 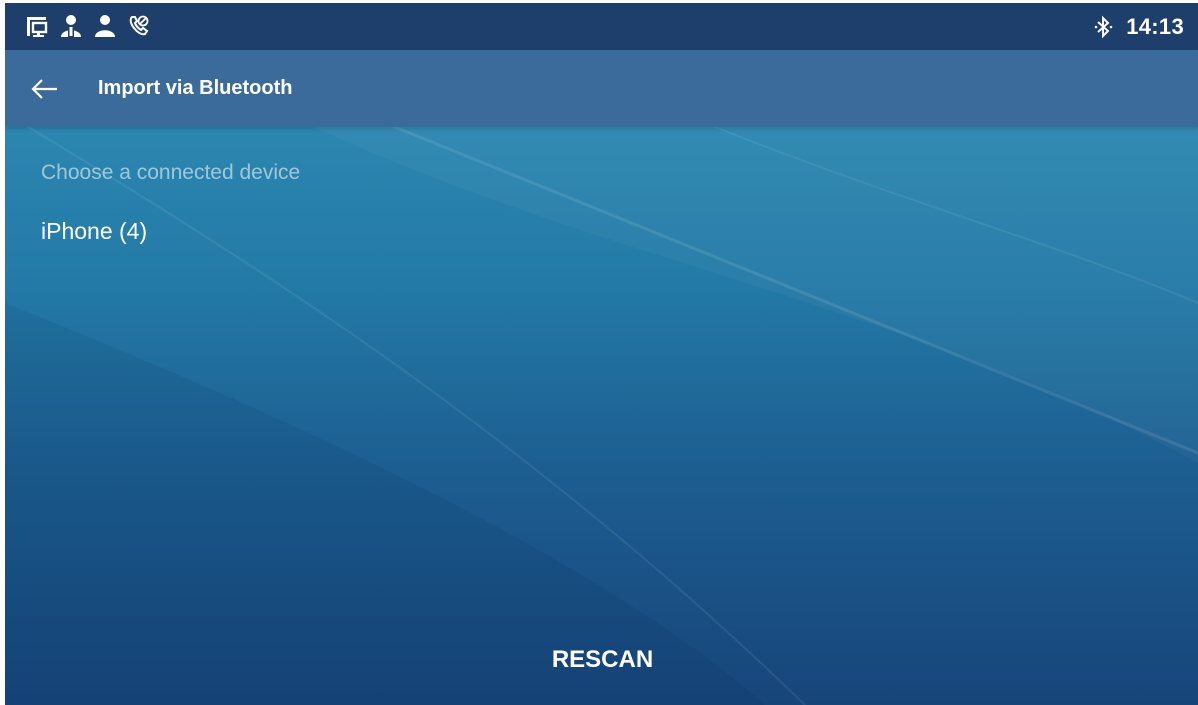 What do you see at coordinates (37, 27) in the screenshot?
I see `network-icon` at bounding box center [37, 27].